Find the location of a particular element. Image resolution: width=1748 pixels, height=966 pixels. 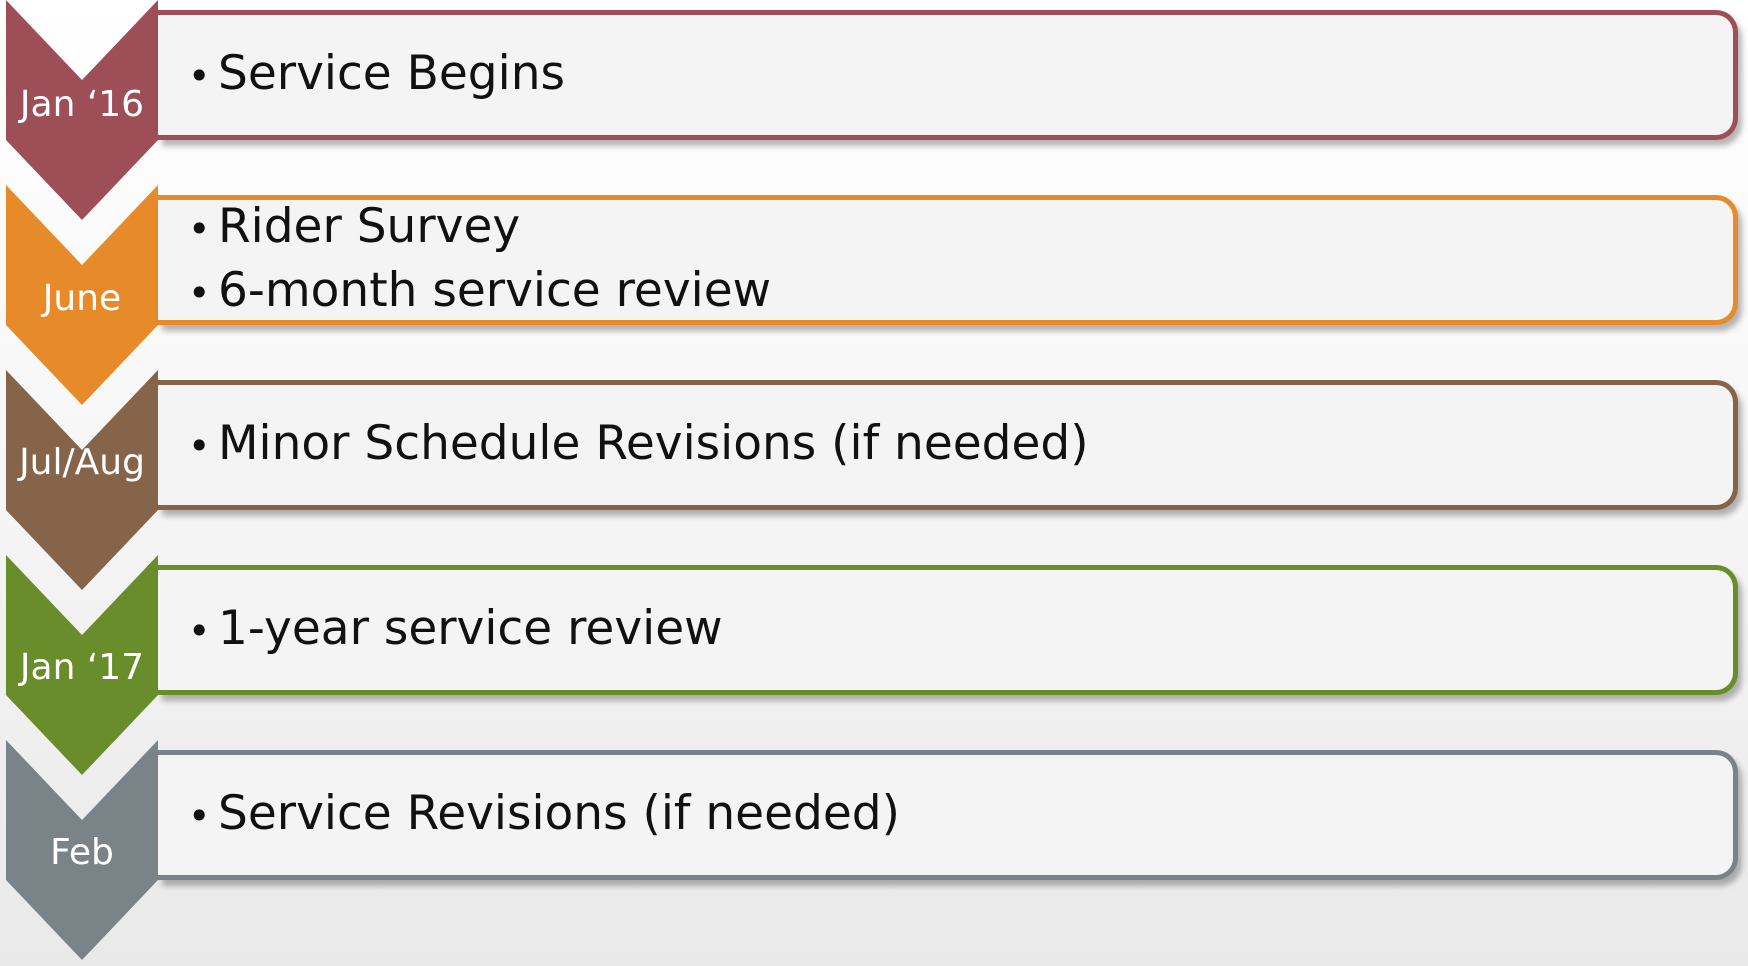

step-items-list: 1-year service review is located at coordinates (960, 630).